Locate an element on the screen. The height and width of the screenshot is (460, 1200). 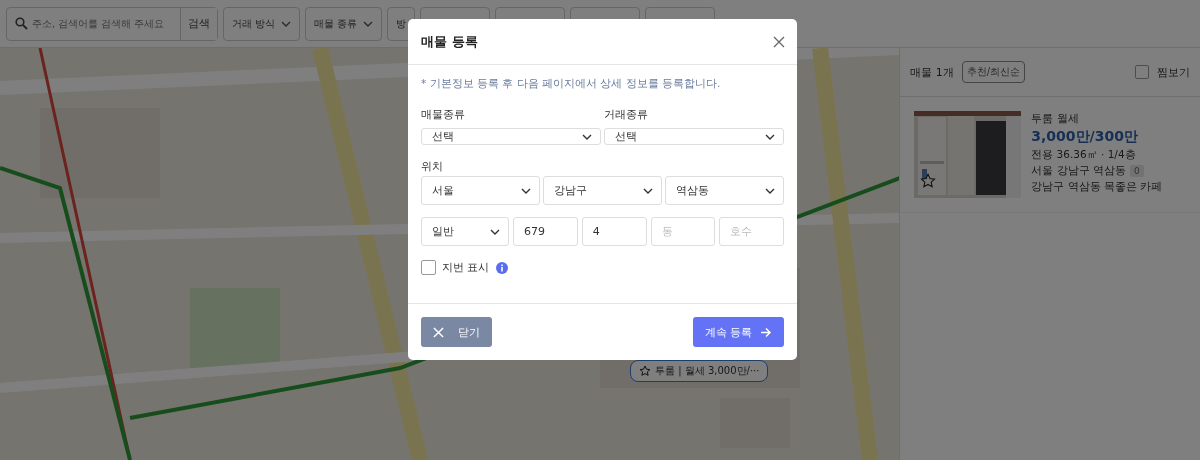
notice-text: * 기본정보 등록 후 다음 페이지에서 상세 정보를 등록합니다. is located at coordinates (571, 84).